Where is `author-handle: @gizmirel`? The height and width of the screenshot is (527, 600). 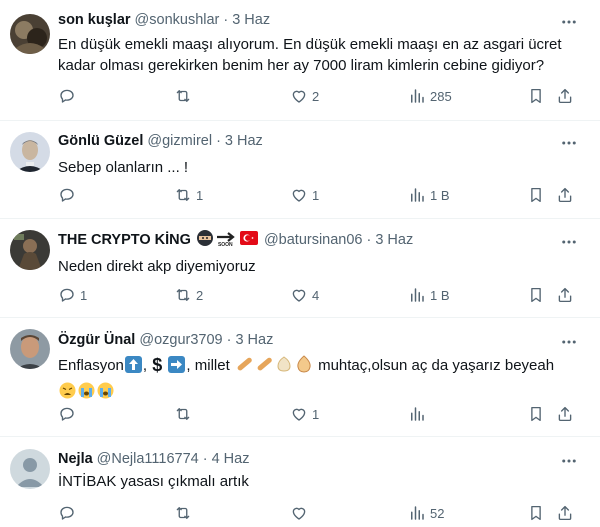
author-handle: @gizmirel is located at coordinates (179, 141).